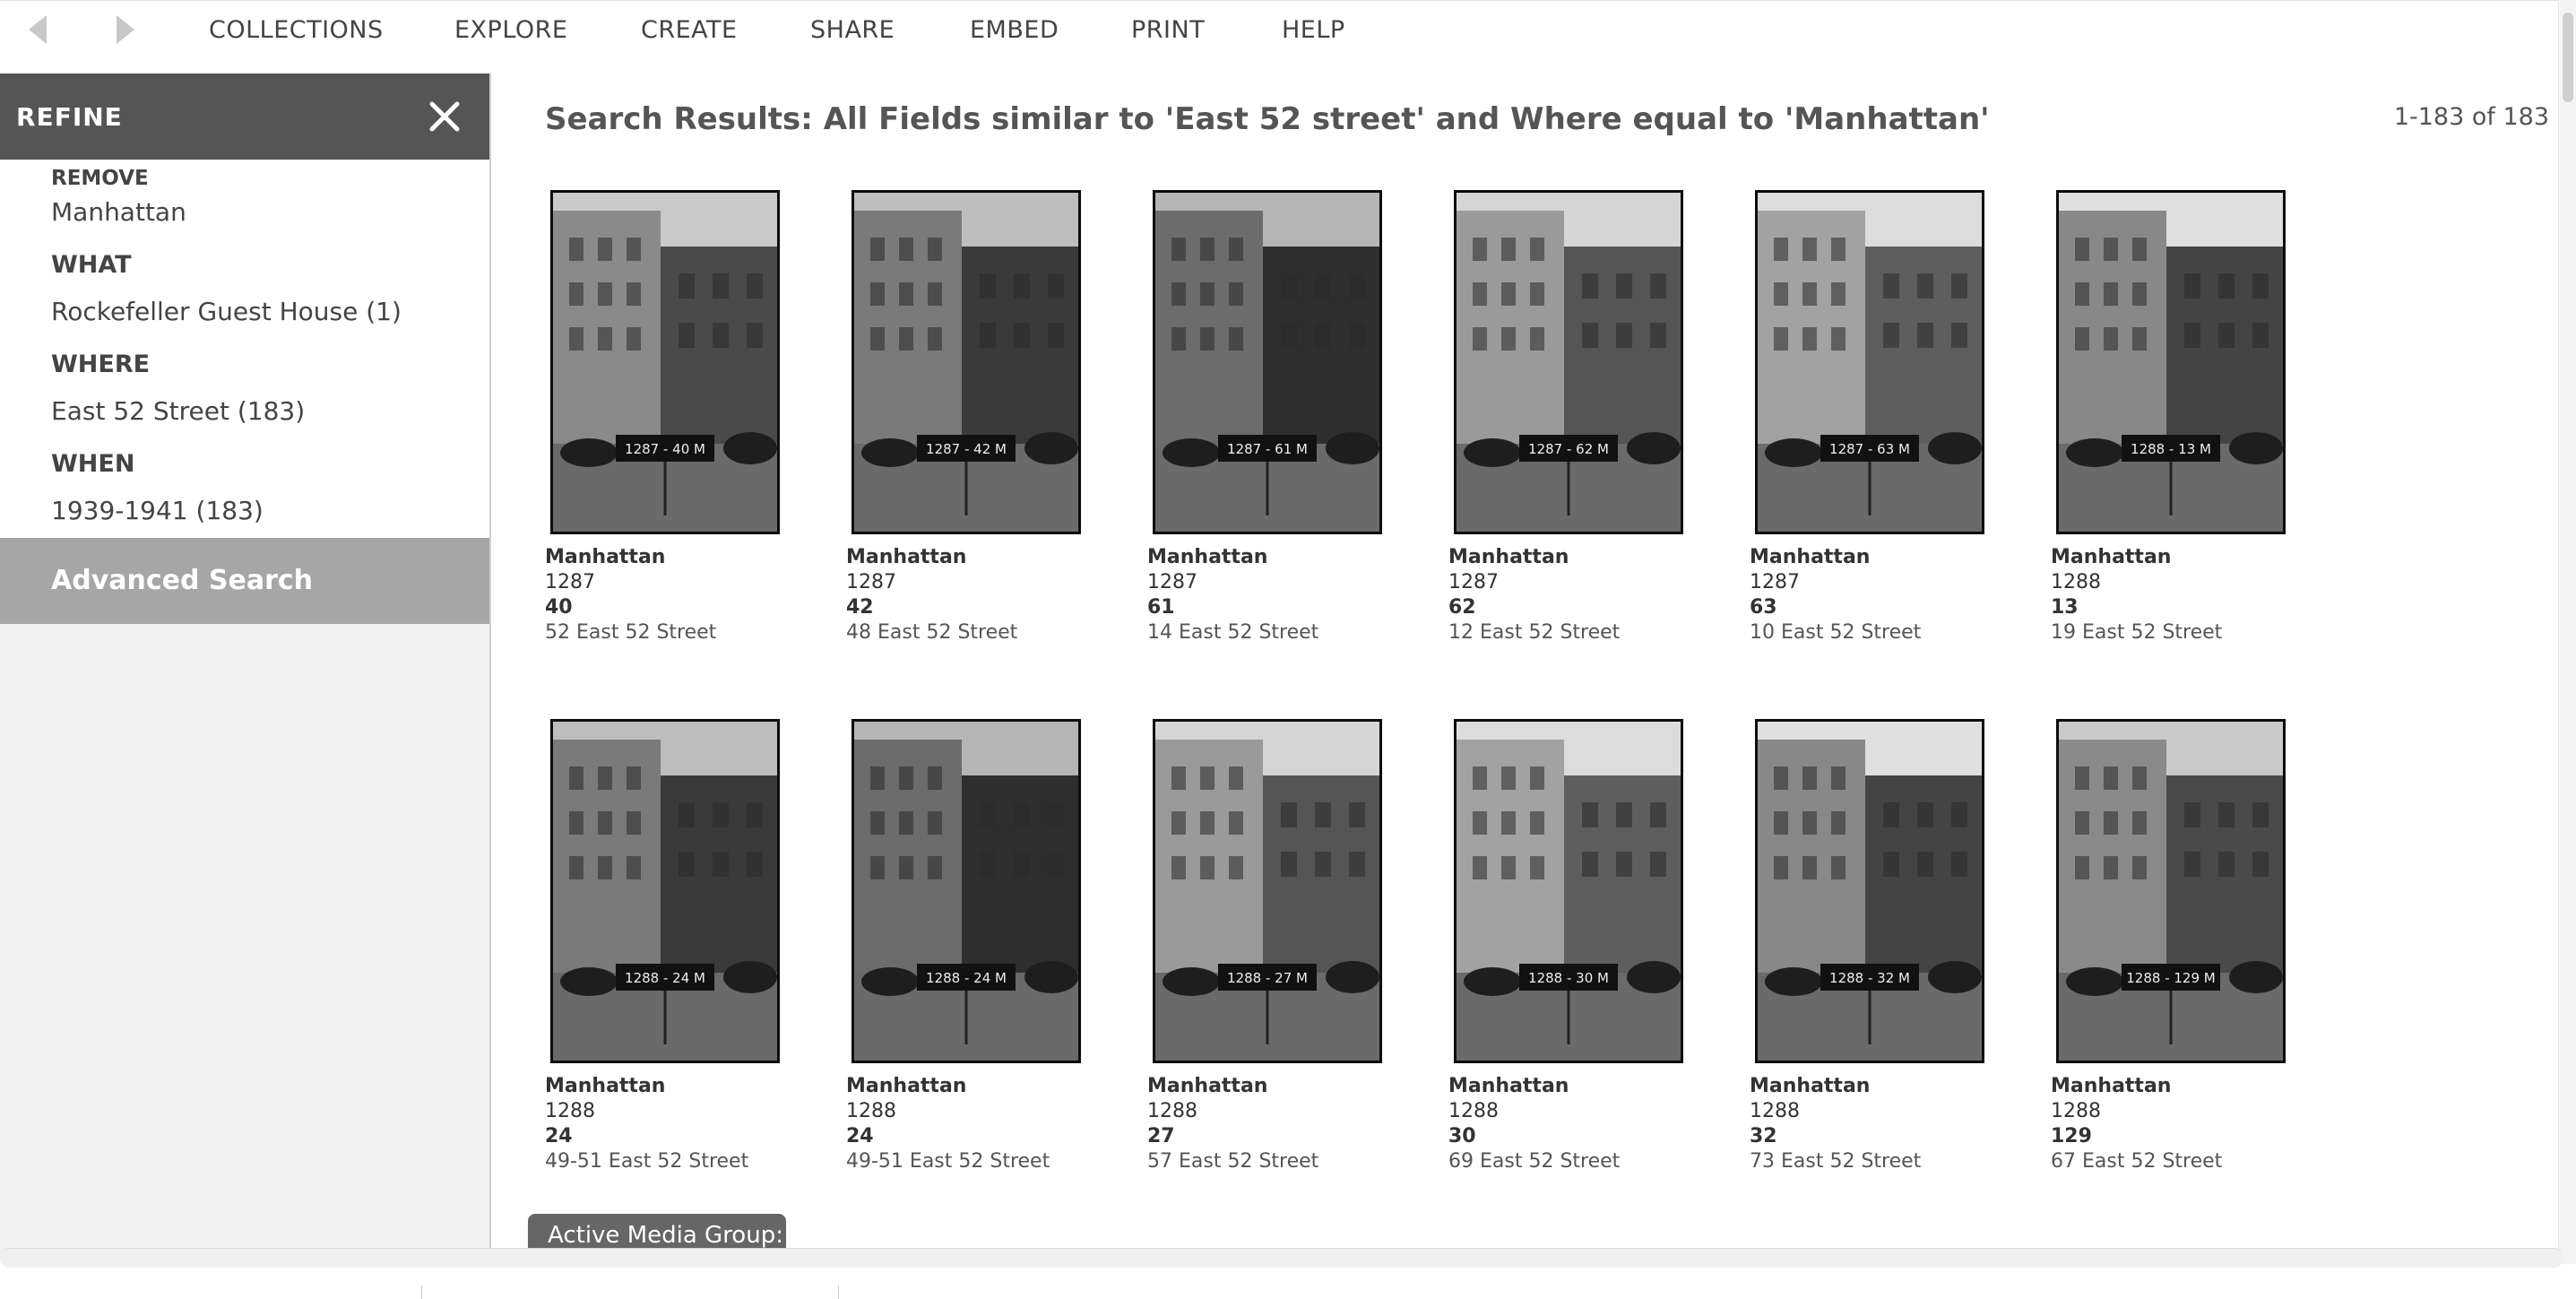 The height and width of the screenshot is (1299, 2576). What do you see at coordinates (966, 449) in the screenshot?
I see `lot-sign-text: 1287 - 42 M` at bounding box center [966, 449].